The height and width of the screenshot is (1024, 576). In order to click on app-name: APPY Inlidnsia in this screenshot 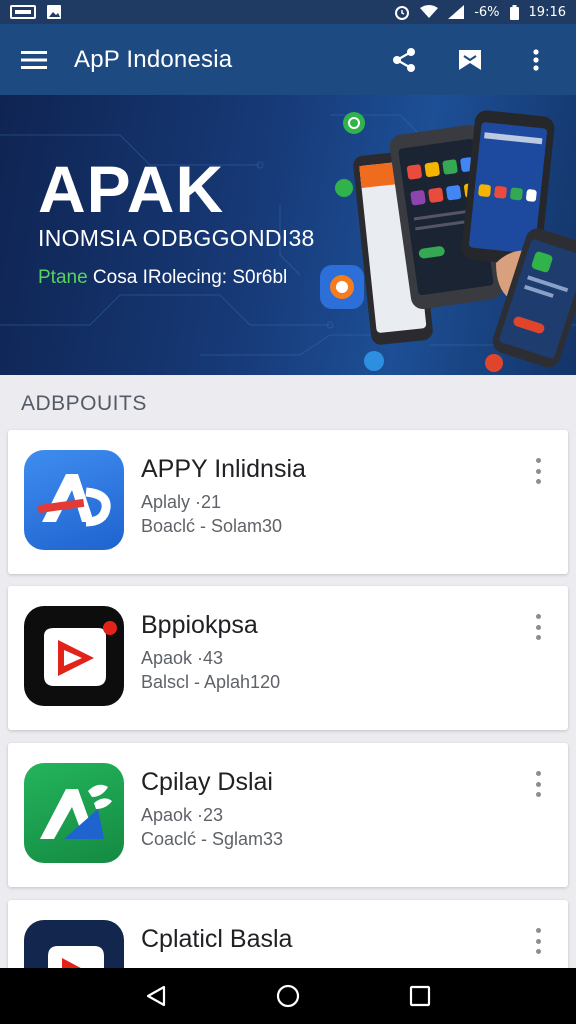, I will do `click(223, 469)`.